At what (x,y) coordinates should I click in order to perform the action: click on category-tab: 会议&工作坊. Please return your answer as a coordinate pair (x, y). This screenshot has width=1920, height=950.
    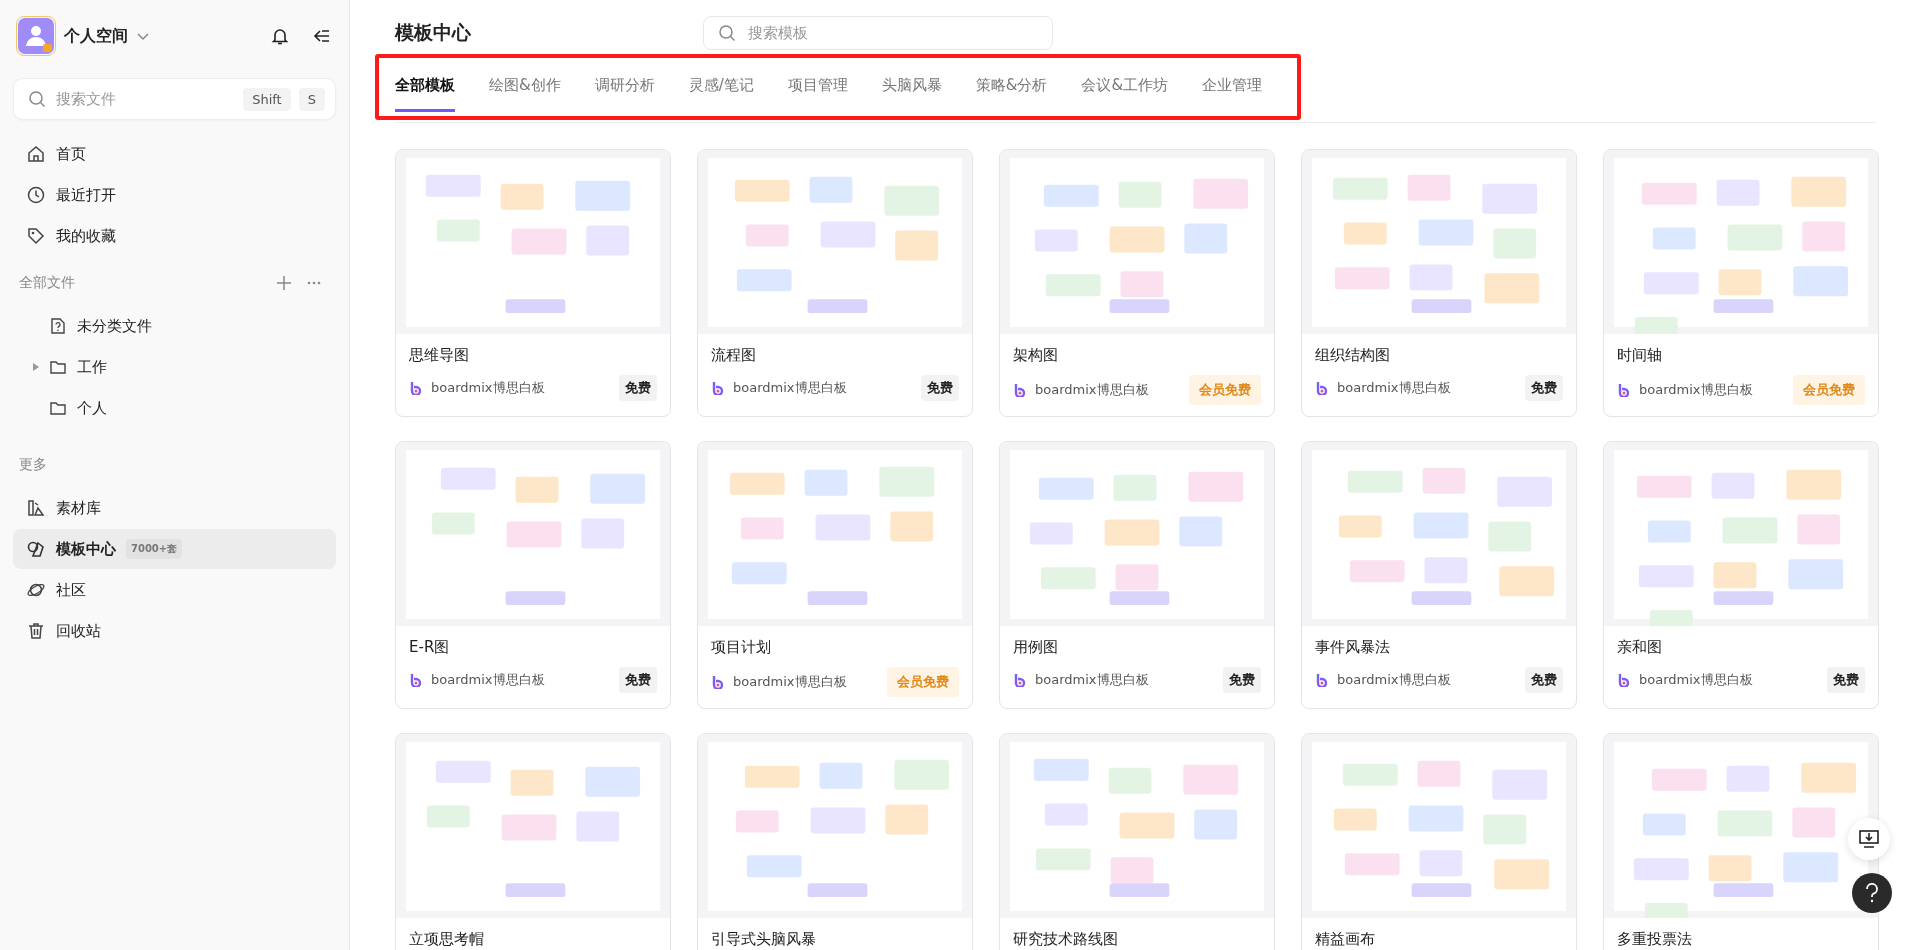
    Looking at the image, I should click on (1125, 94).